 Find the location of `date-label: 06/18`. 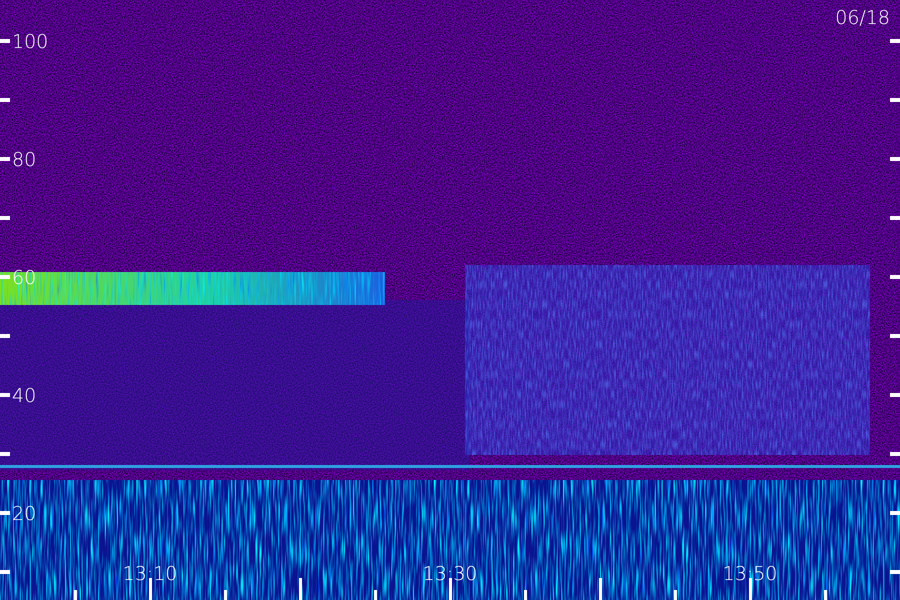

date-label: 06/18 is located at coordinates (862, 18).